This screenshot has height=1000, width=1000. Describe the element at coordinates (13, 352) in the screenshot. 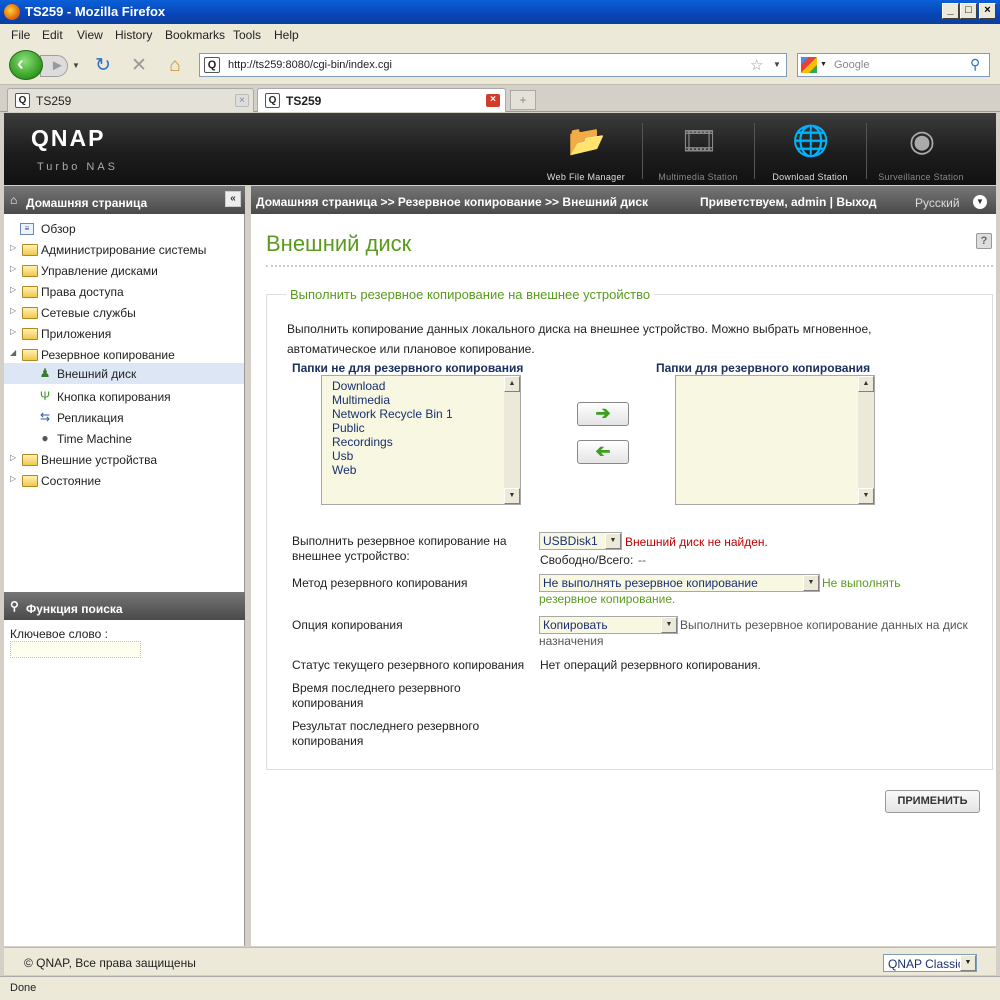

I see `collapse-icon: ◢` at that location.